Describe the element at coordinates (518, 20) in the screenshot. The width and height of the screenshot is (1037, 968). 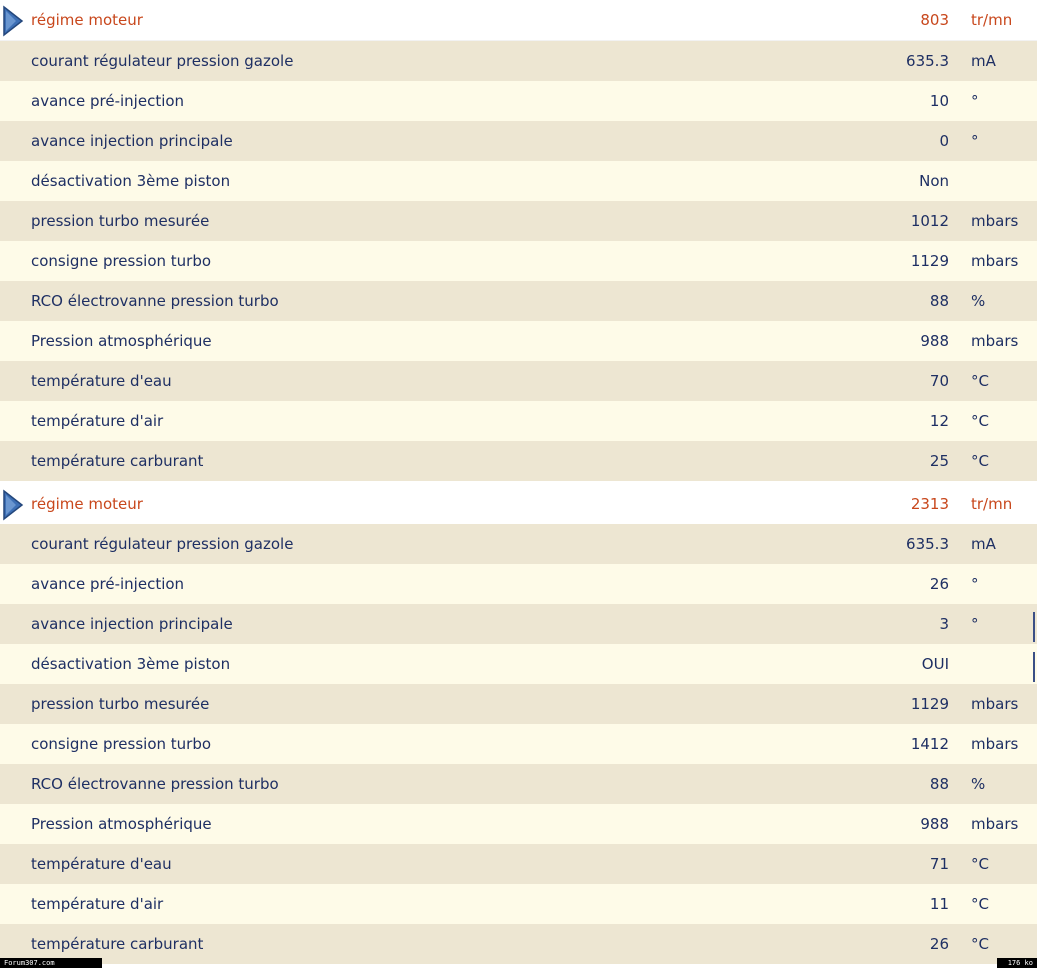
I see `panel-header: régime moteur 803 tr/mn` at that location.